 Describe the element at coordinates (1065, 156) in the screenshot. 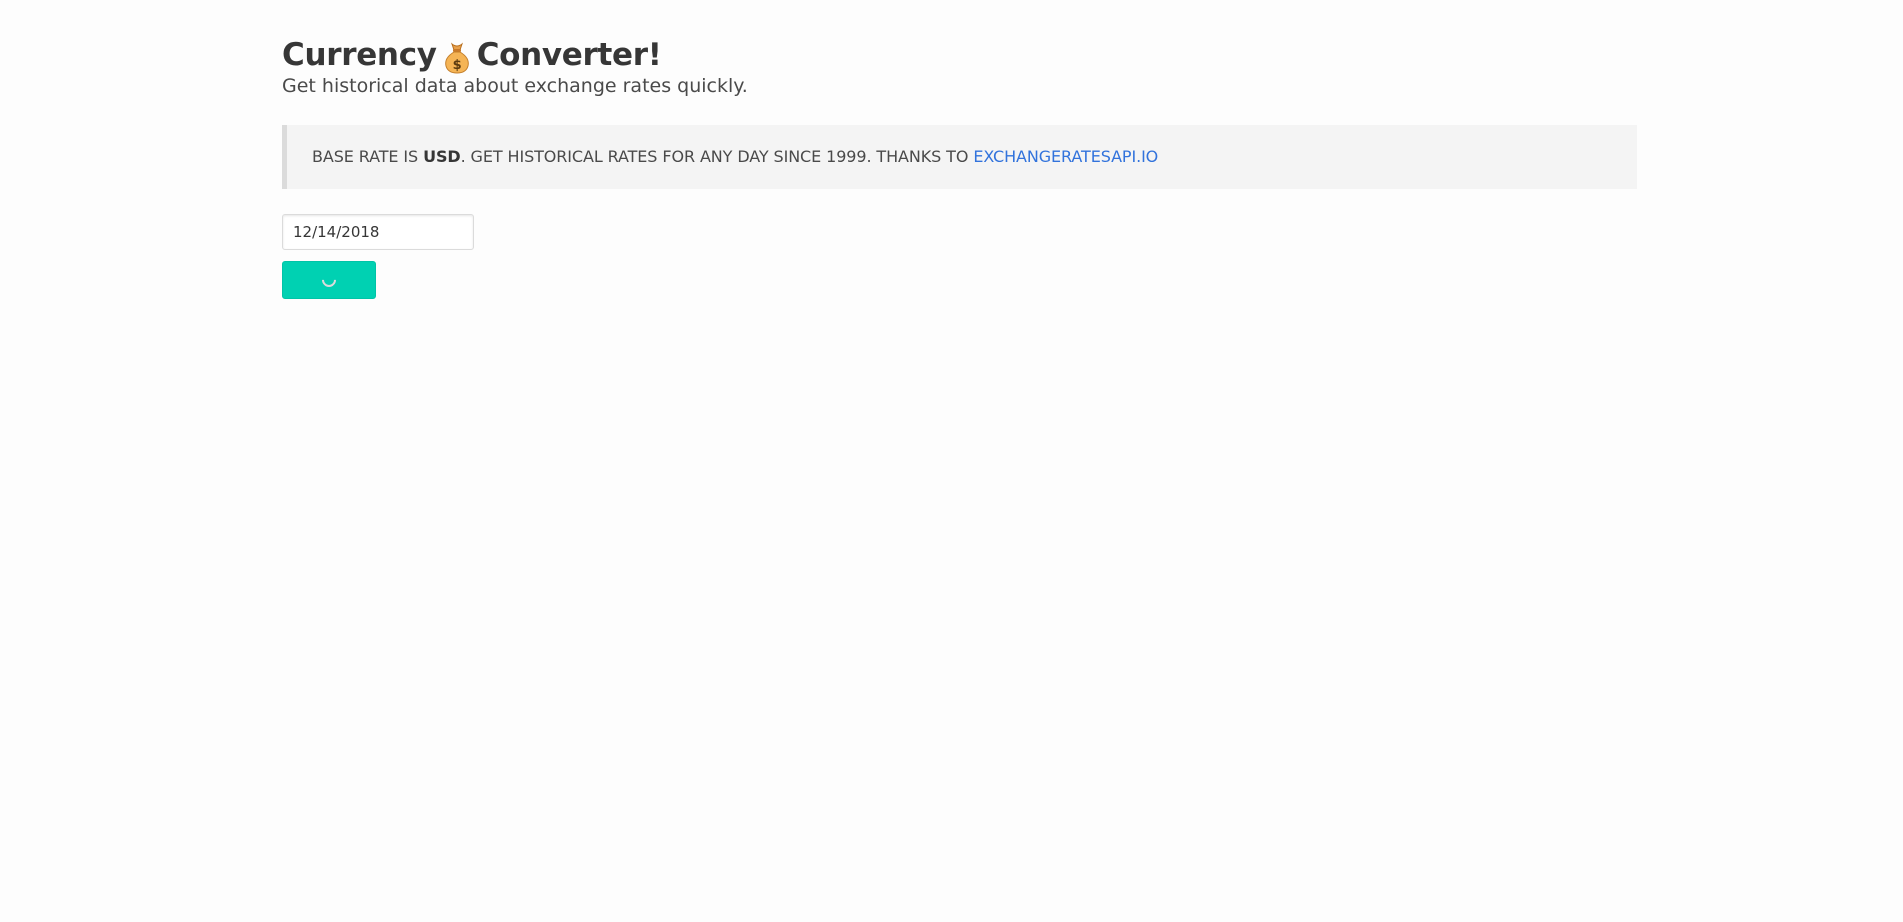

I see `exchangeratesapi-link: EXCHANGERATESAPI.IO` at that location.